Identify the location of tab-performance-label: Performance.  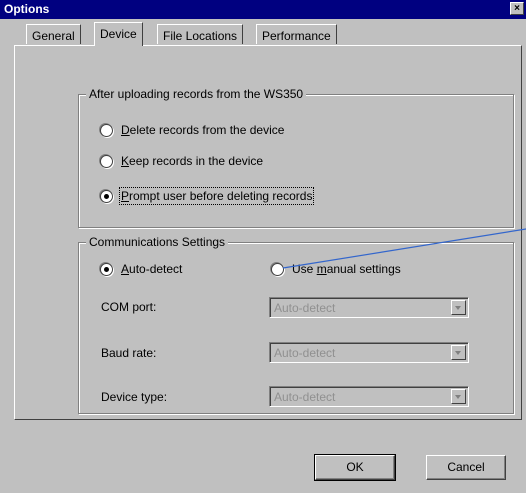
(296, 36).